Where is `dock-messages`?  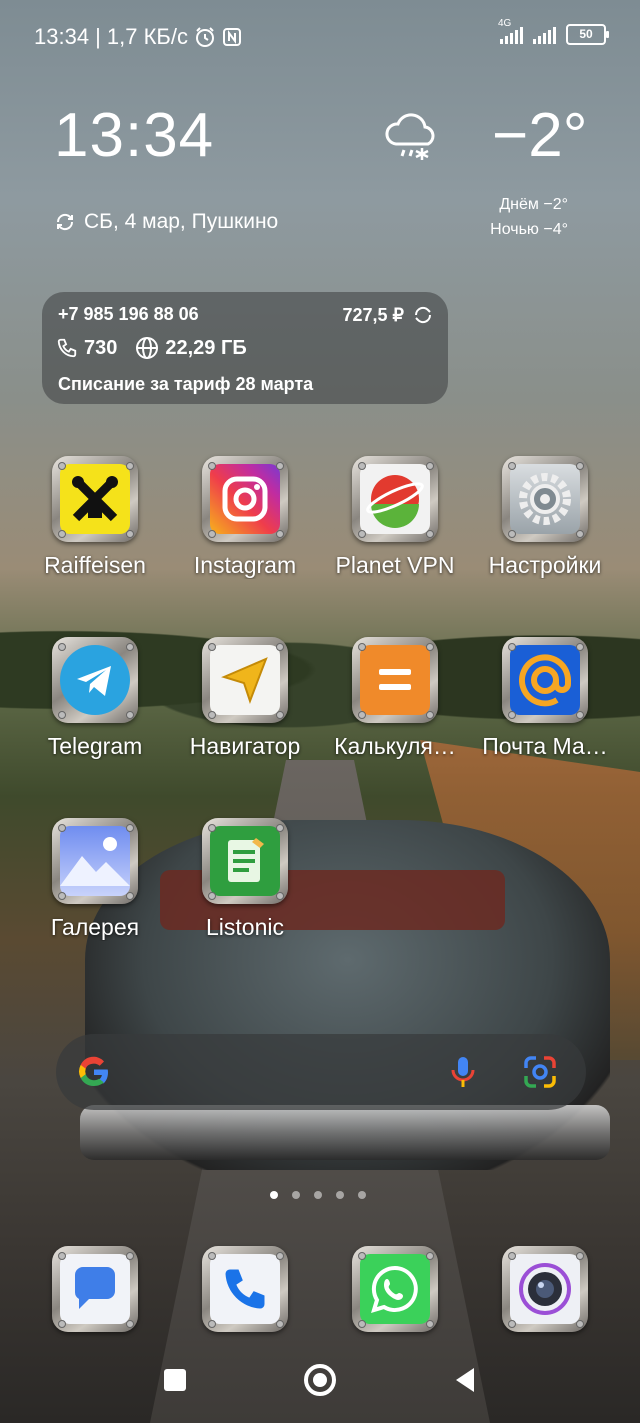 dock-messages is located at coordinates (95, 1289).